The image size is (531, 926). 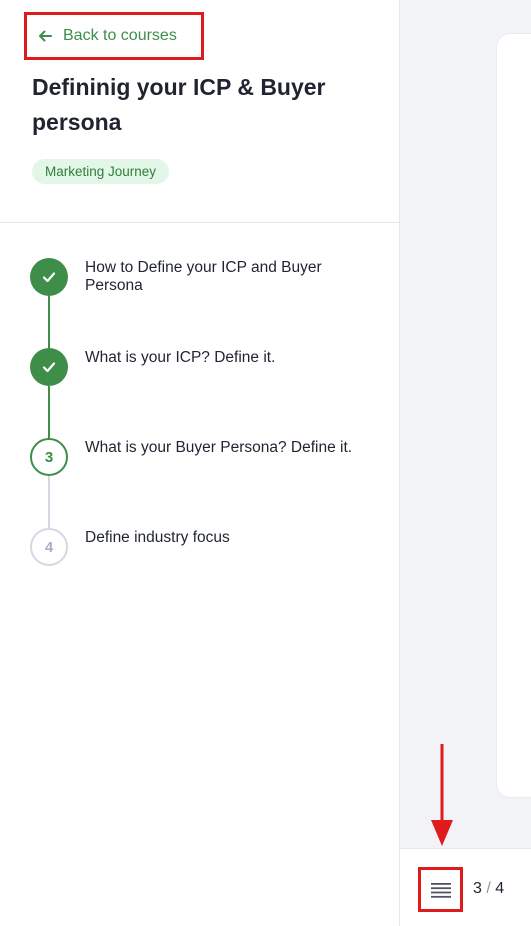 I want to click on sidebar-divider, so click(x=200, y=222).